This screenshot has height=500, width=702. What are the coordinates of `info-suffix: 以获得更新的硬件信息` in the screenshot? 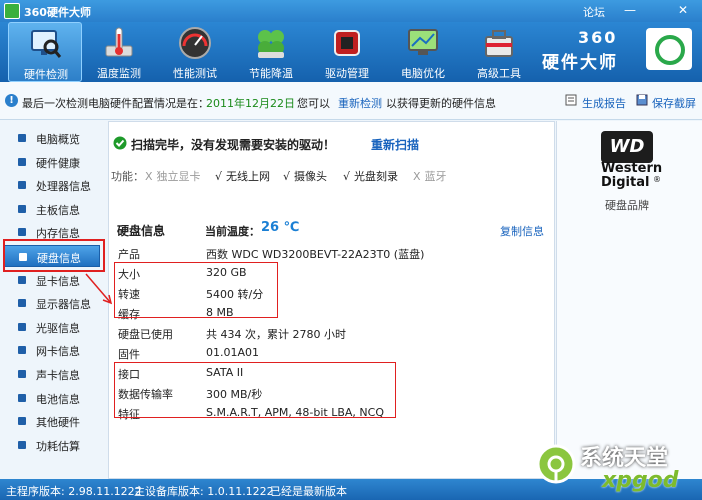 It's located at (441, 103).